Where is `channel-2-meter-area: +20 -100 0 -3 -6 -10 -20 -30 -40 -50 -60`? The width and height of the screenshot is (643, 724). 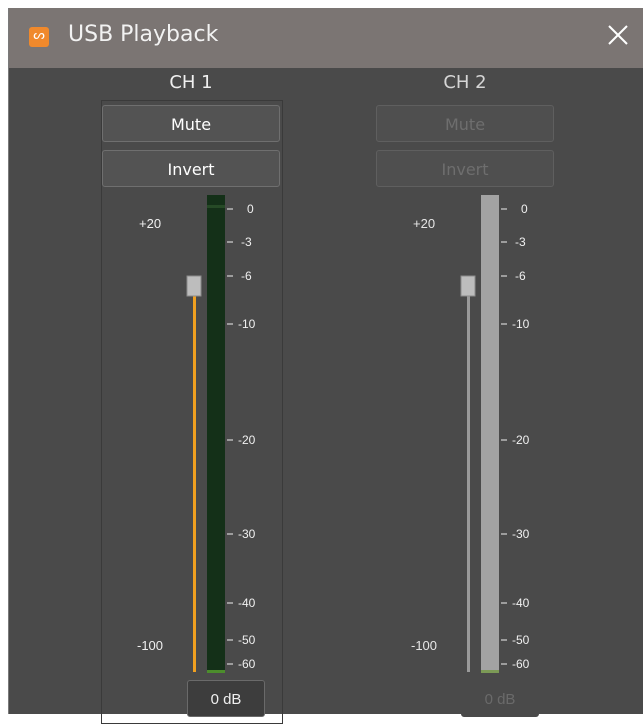 channel-2-meter-area: +20 -100 0 -3 -6 -10 -20 -30 -40 -50 -60 is located at coordinates (470, 434).